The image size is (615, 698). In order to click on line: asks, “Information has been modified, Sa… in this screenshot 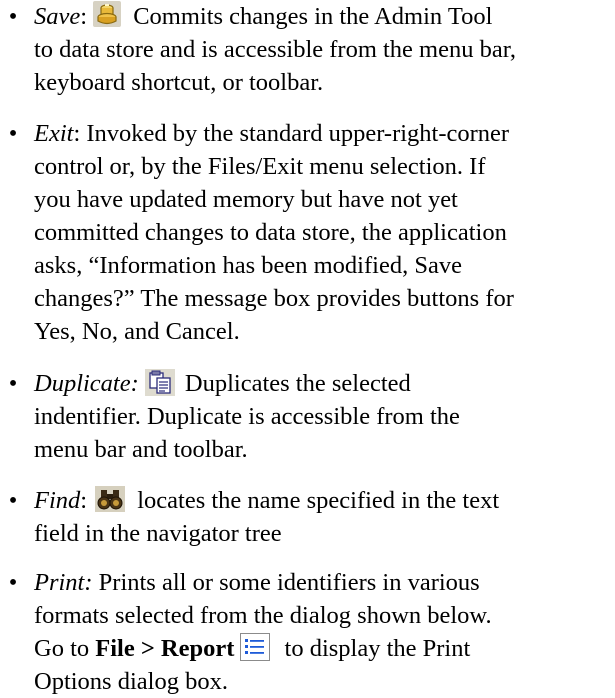, I will do `click(248, 265)`.